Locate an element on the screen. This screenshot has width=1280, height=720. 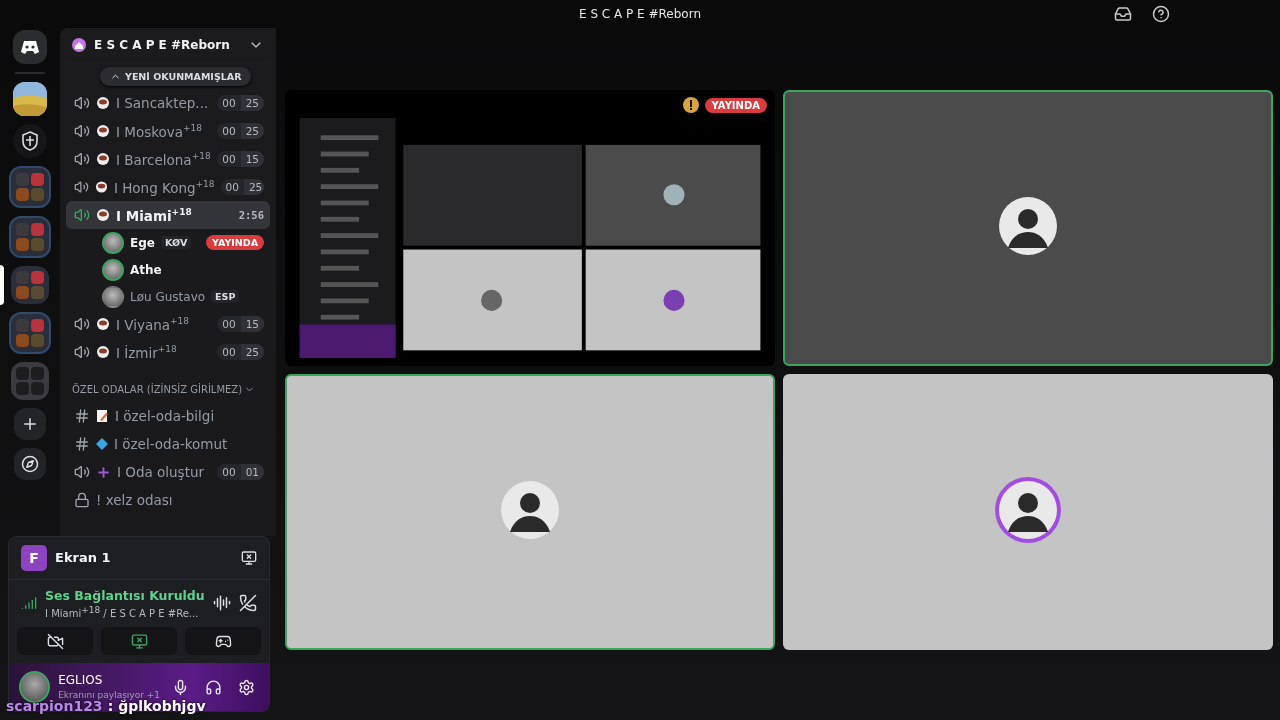
member-name: Løu Gustavo is located at coordinates (168, 296).